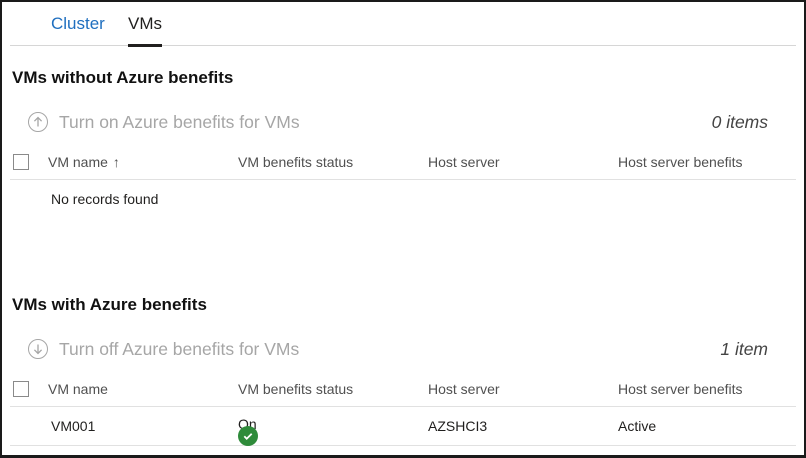  Describe the element at coordinates (123, 77) in the screenshot. I see `section-title-without-benefits: VMs without Azure benefits` at that location.